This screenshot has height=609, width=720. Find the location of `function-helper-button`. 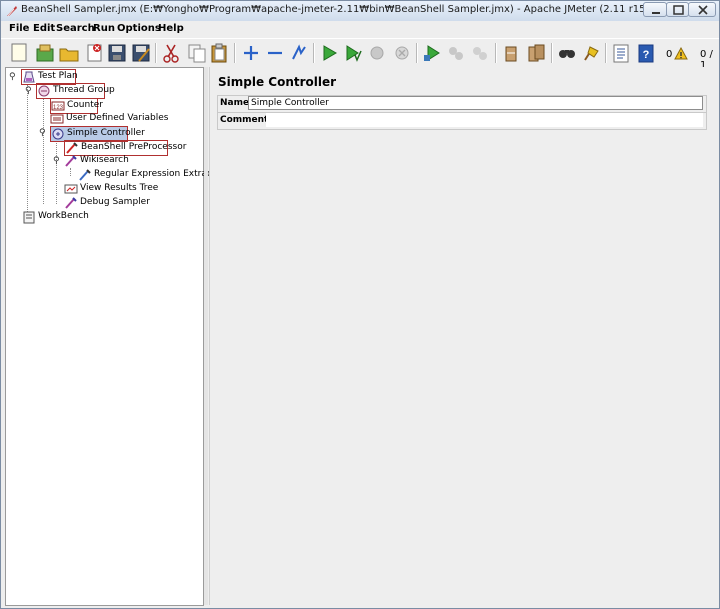

function-helper-button is located at coordinates (621, 53).